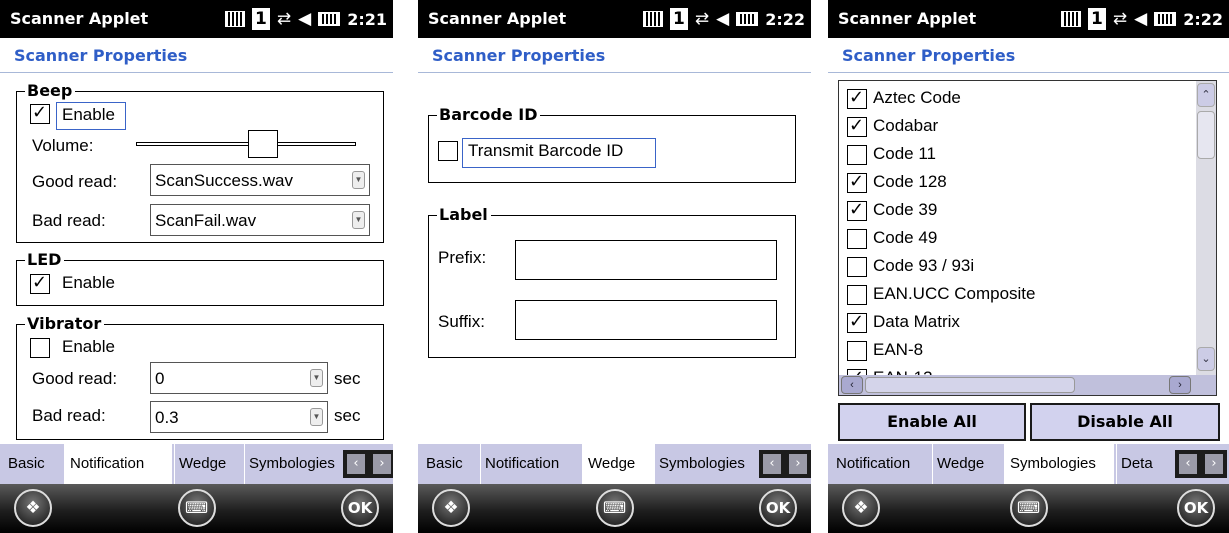  I want to click on bad-read-sound-select: ScanFail.wav ▼, so click(260, 220).